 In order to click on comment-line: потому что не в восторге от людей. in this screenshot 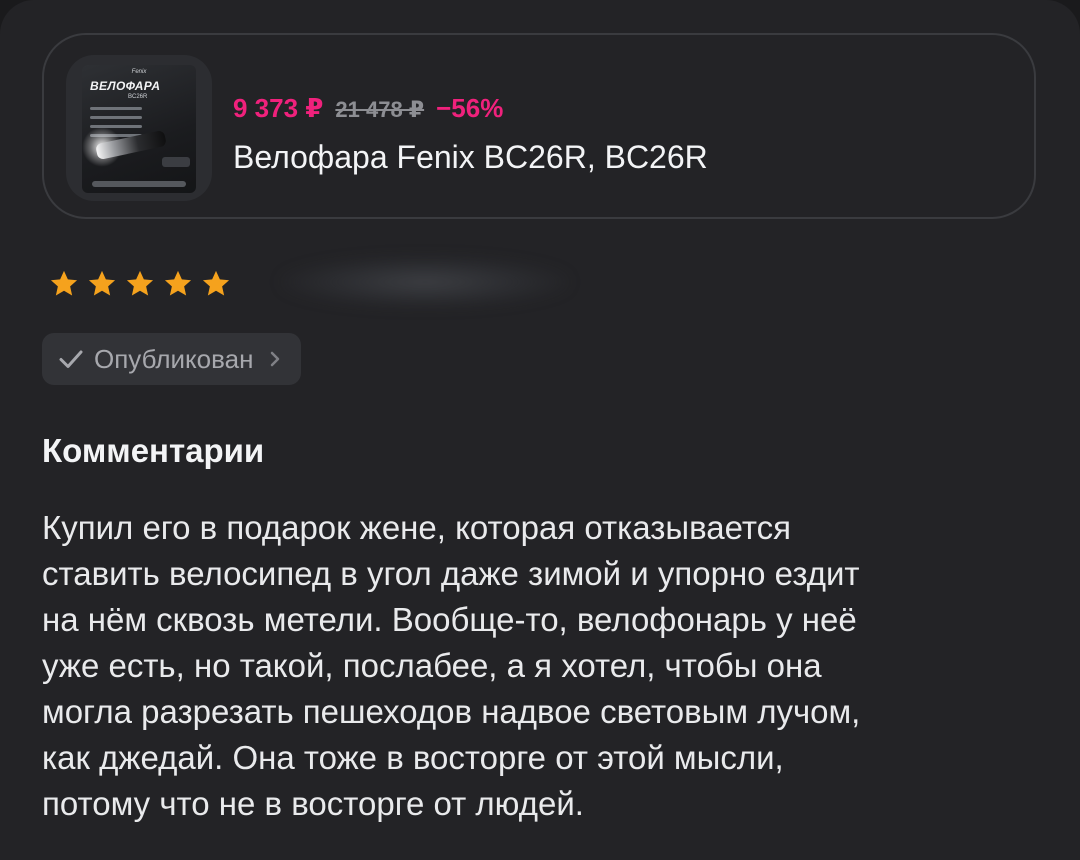, I will do `click(313, 803)`.